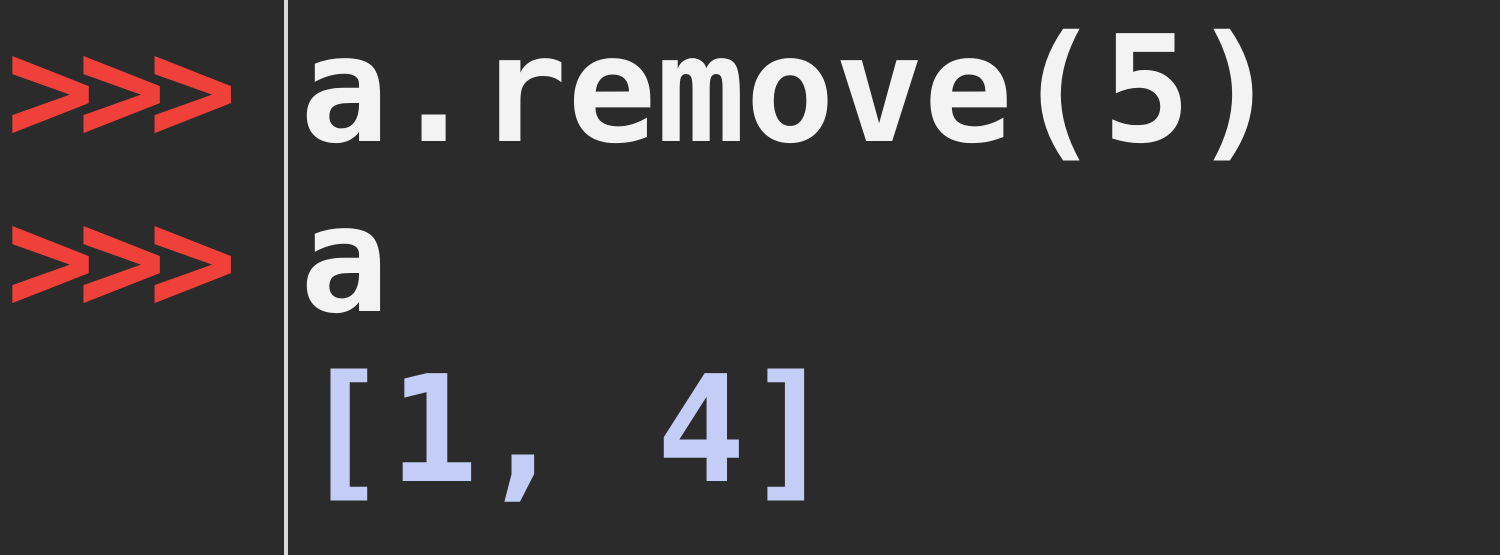  Describe the element at coordinates (344, 260) in the screenshot. I see `input-line: a` at that location.